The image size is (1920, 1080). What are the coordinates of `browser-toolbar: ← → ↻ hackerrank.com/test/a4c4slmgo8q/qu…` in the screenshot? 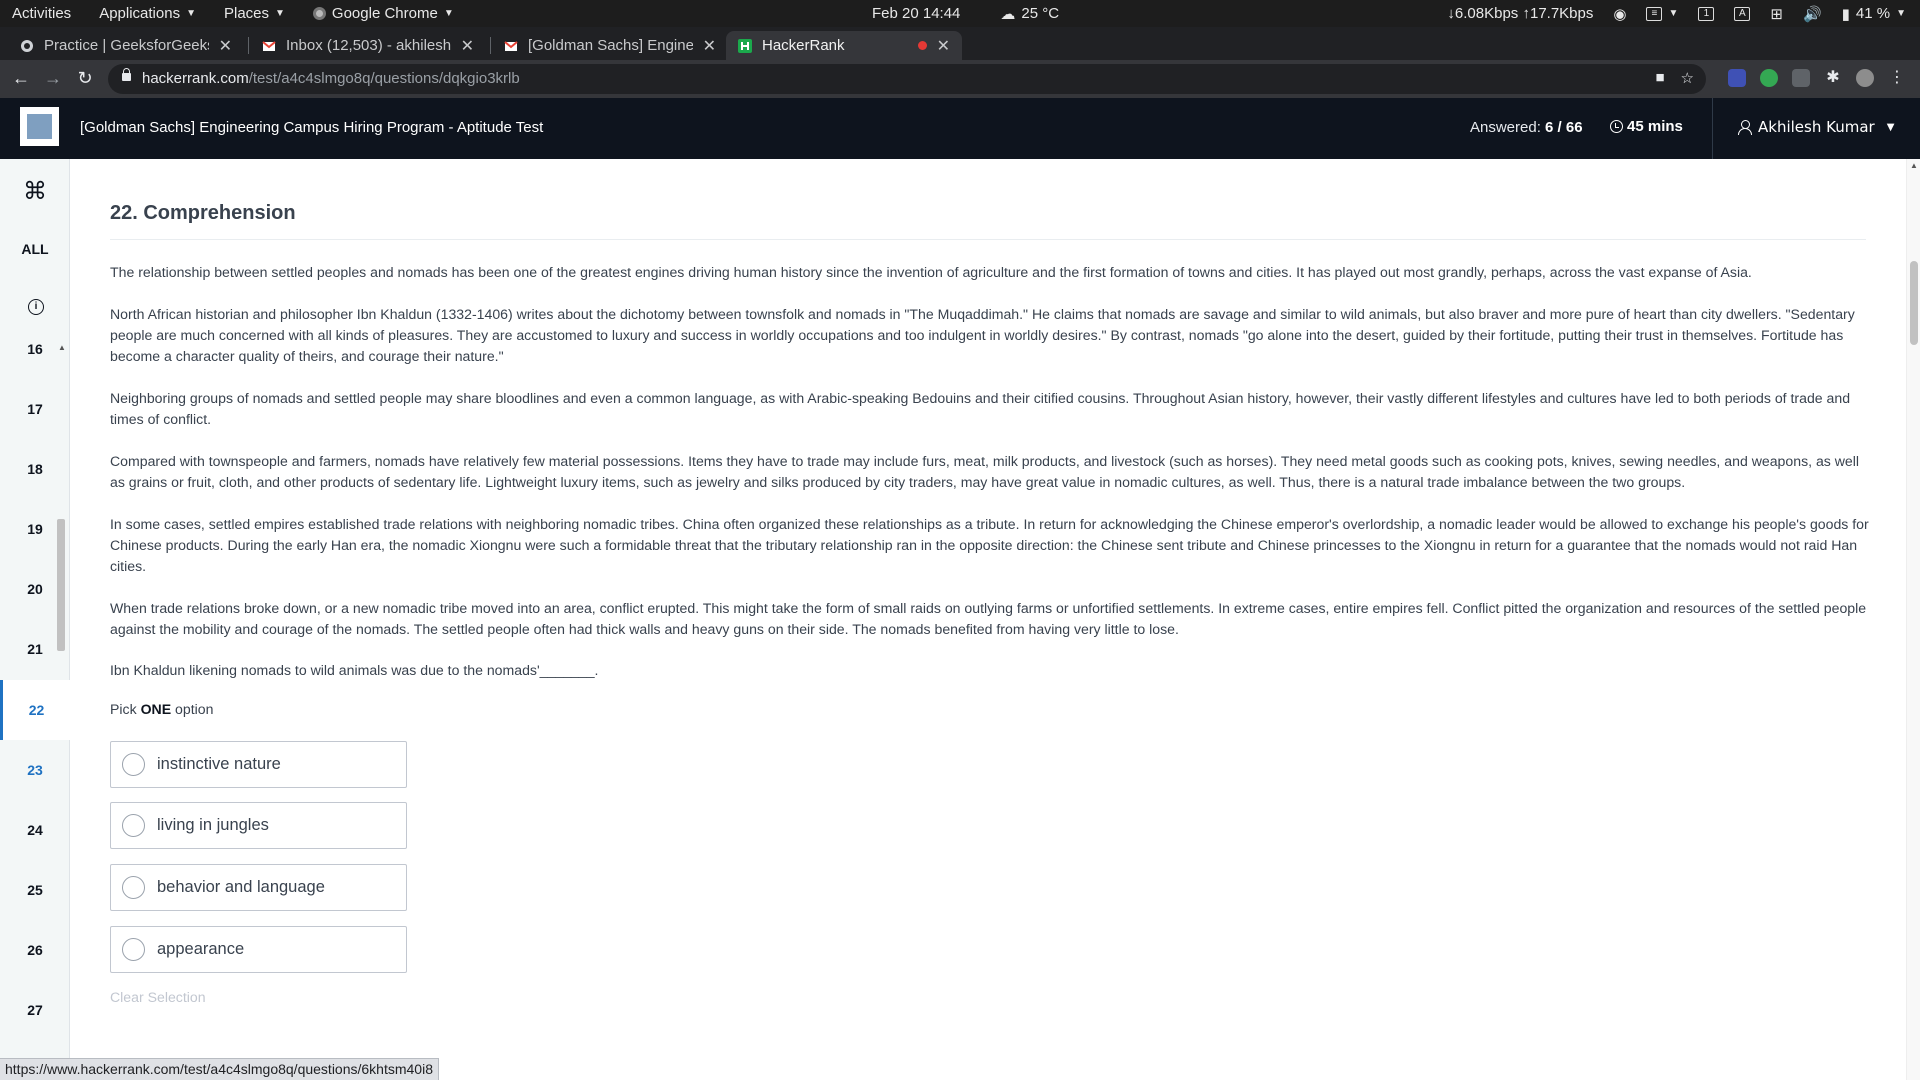 It's located at (960, 79).